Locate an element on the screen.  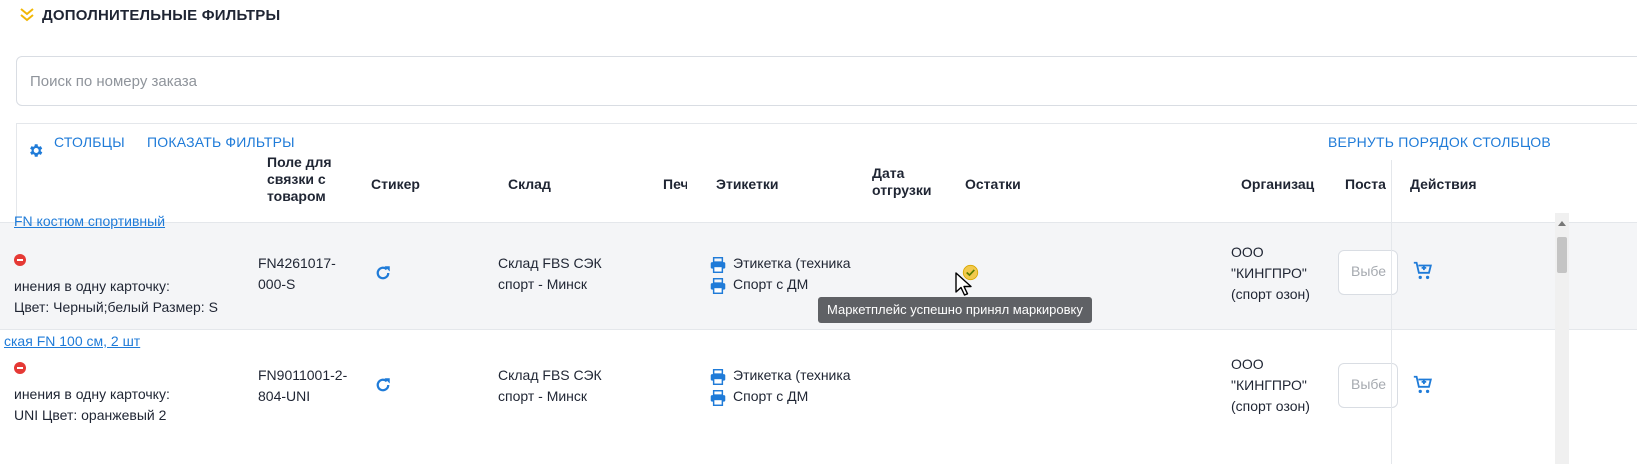
scroll-up-arrow-icon is located at coordinates (1562, 223).